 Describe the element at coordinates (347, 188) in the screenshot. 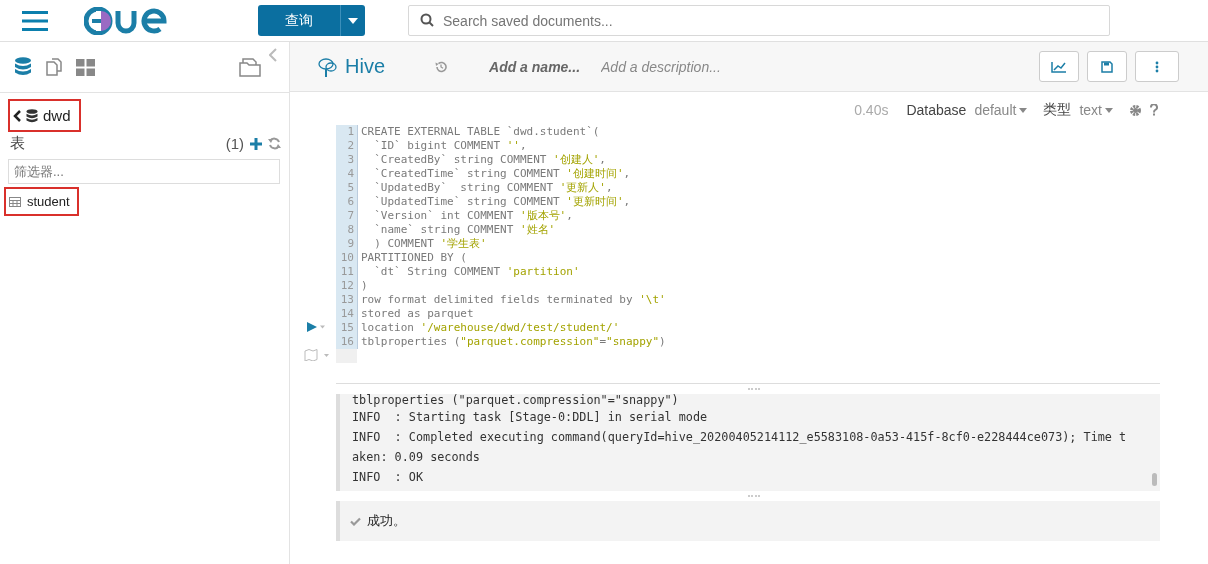

I see `line-number: 5` at that location.